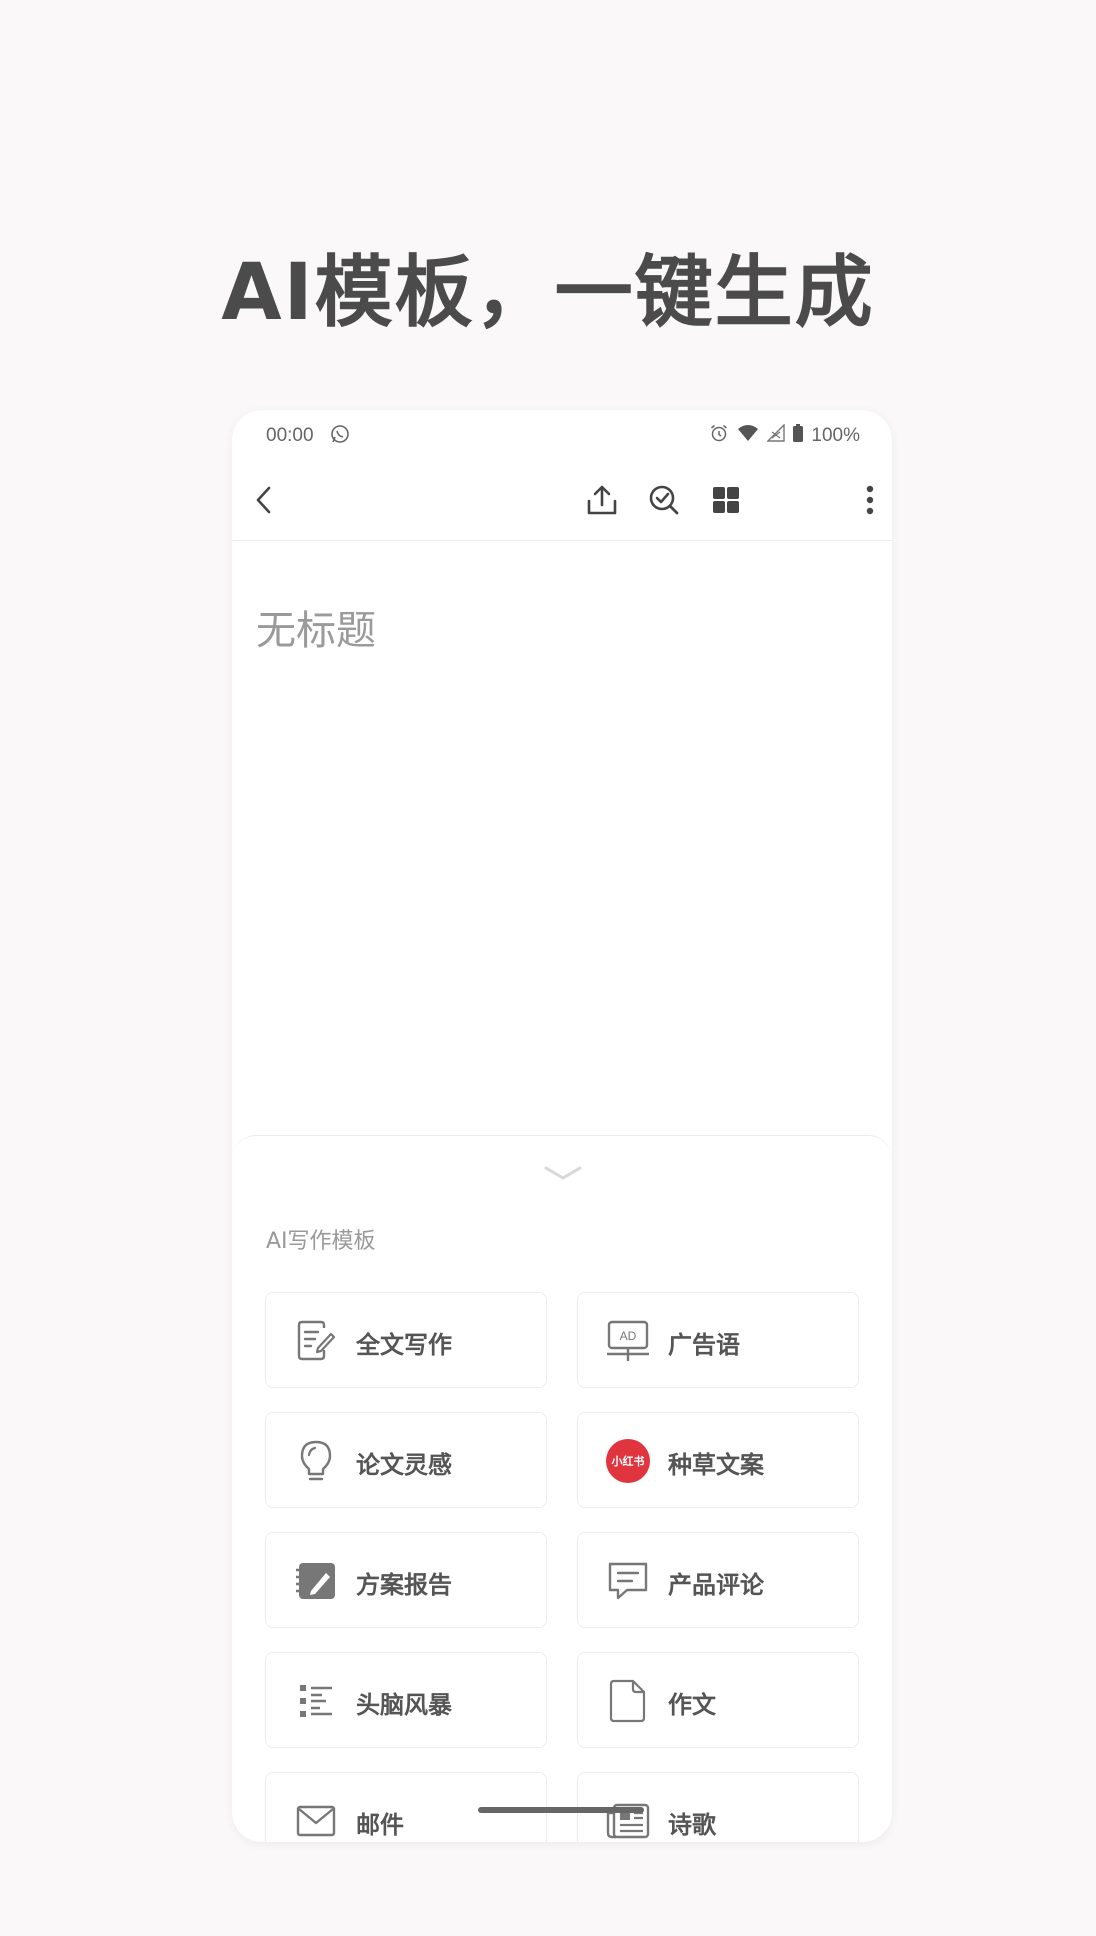 Image resolution: width=1096 pixels, height=1936 pixels. I want to click on template-card-full-writing: 全文写作, so click(406, 1340).